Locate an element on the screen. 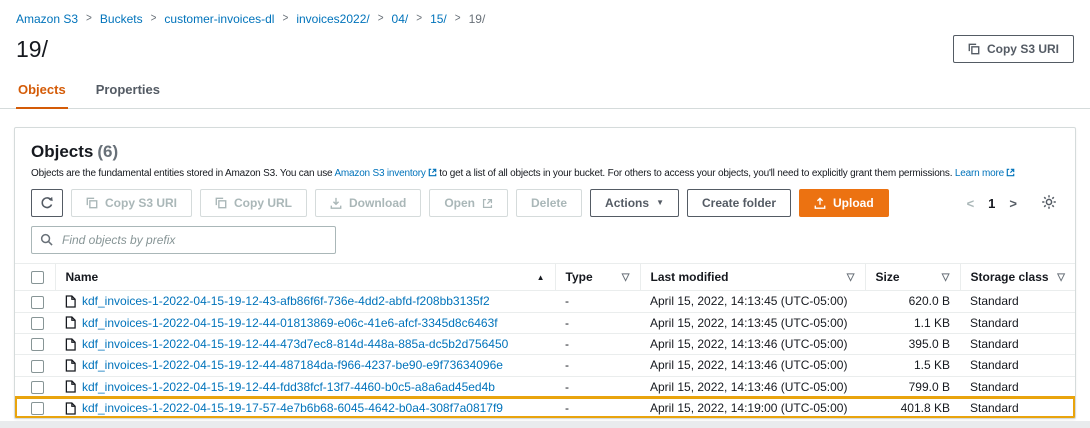 This screenshot has height=428, width=1090. column-label-size: Size is located at coordinates (887, 277).